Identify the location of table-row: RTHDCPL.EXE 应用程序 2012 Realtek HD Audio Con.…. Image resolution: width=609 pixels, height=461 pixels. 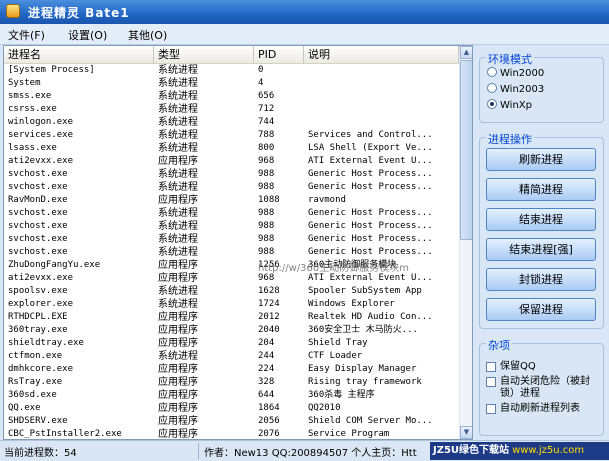
(231, 317).